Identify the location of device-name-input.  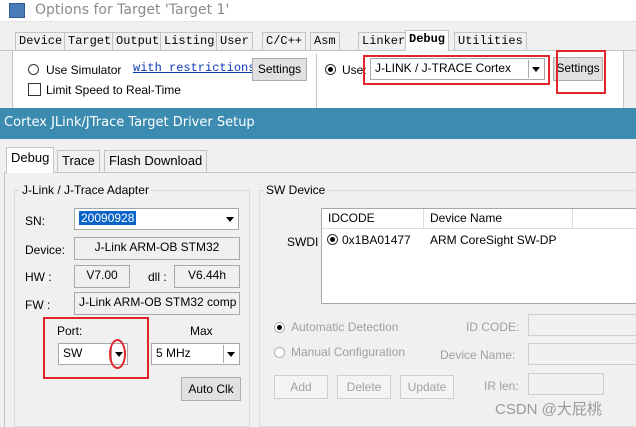
(582, 354).